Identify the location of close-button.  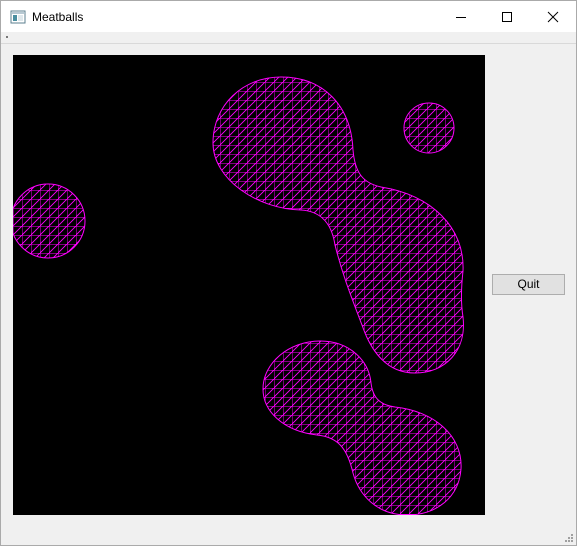
(553, 16).